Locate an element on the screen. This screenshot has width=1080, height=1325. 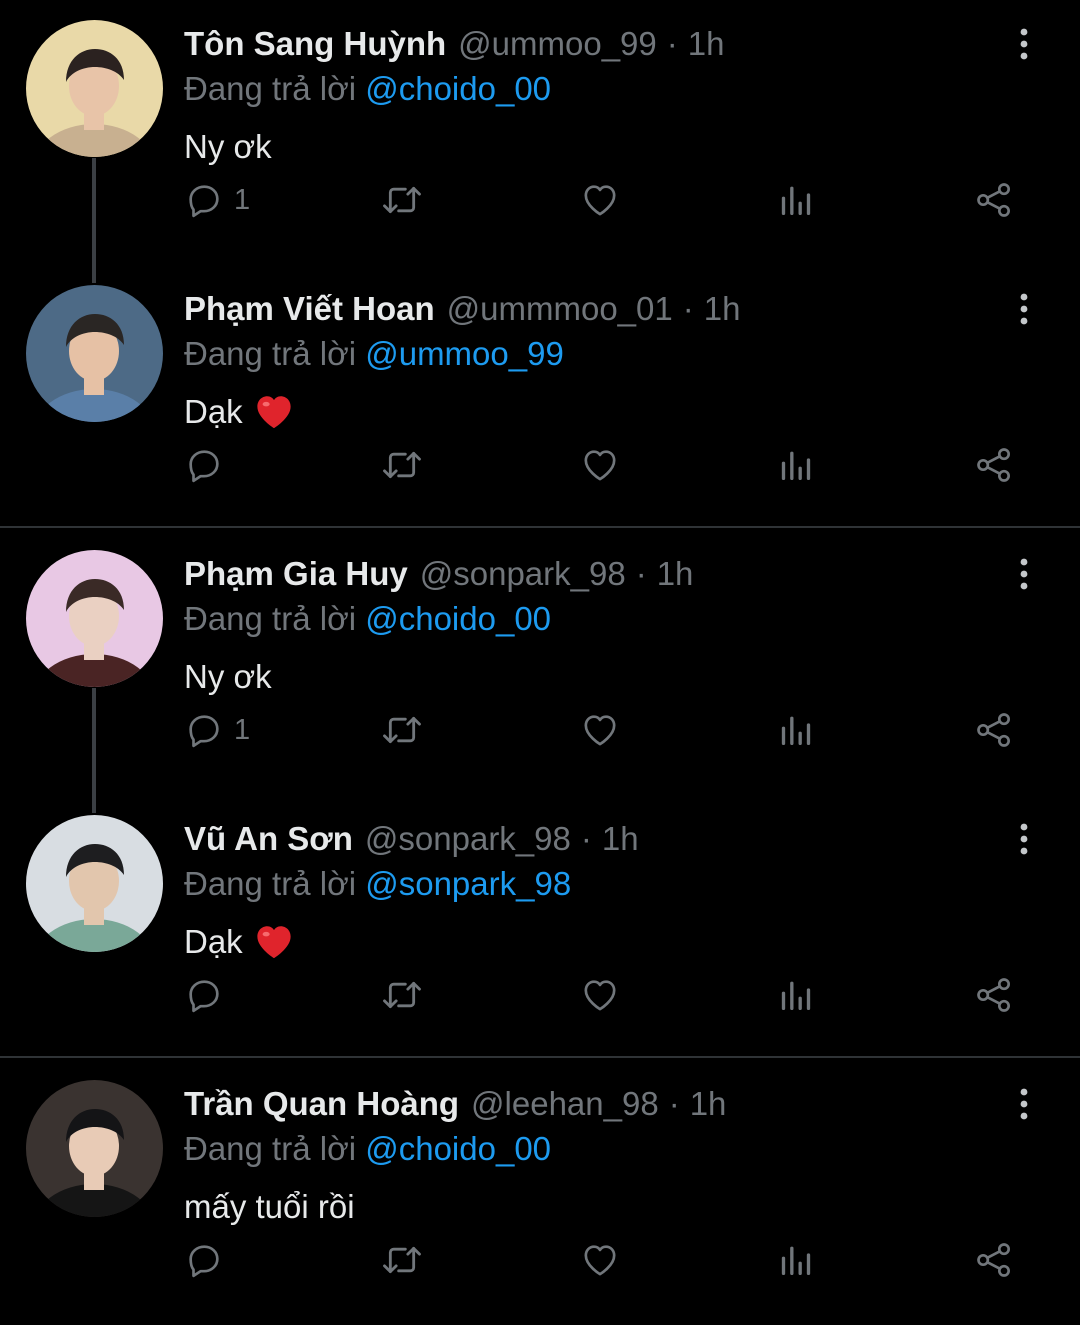
display-name: Tôn Sang Huỳnh is located at coordinates (315, 44).